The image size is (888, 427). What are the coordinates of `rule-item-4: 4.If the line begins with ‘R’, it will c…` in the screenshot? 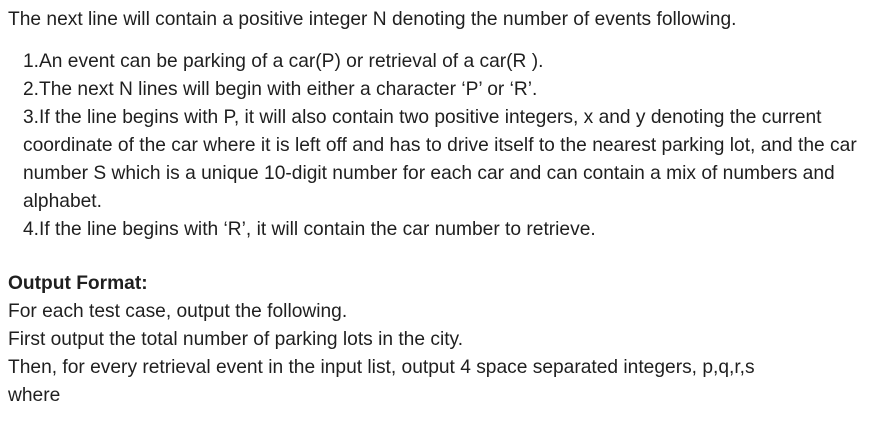 It's located at (309, 229).